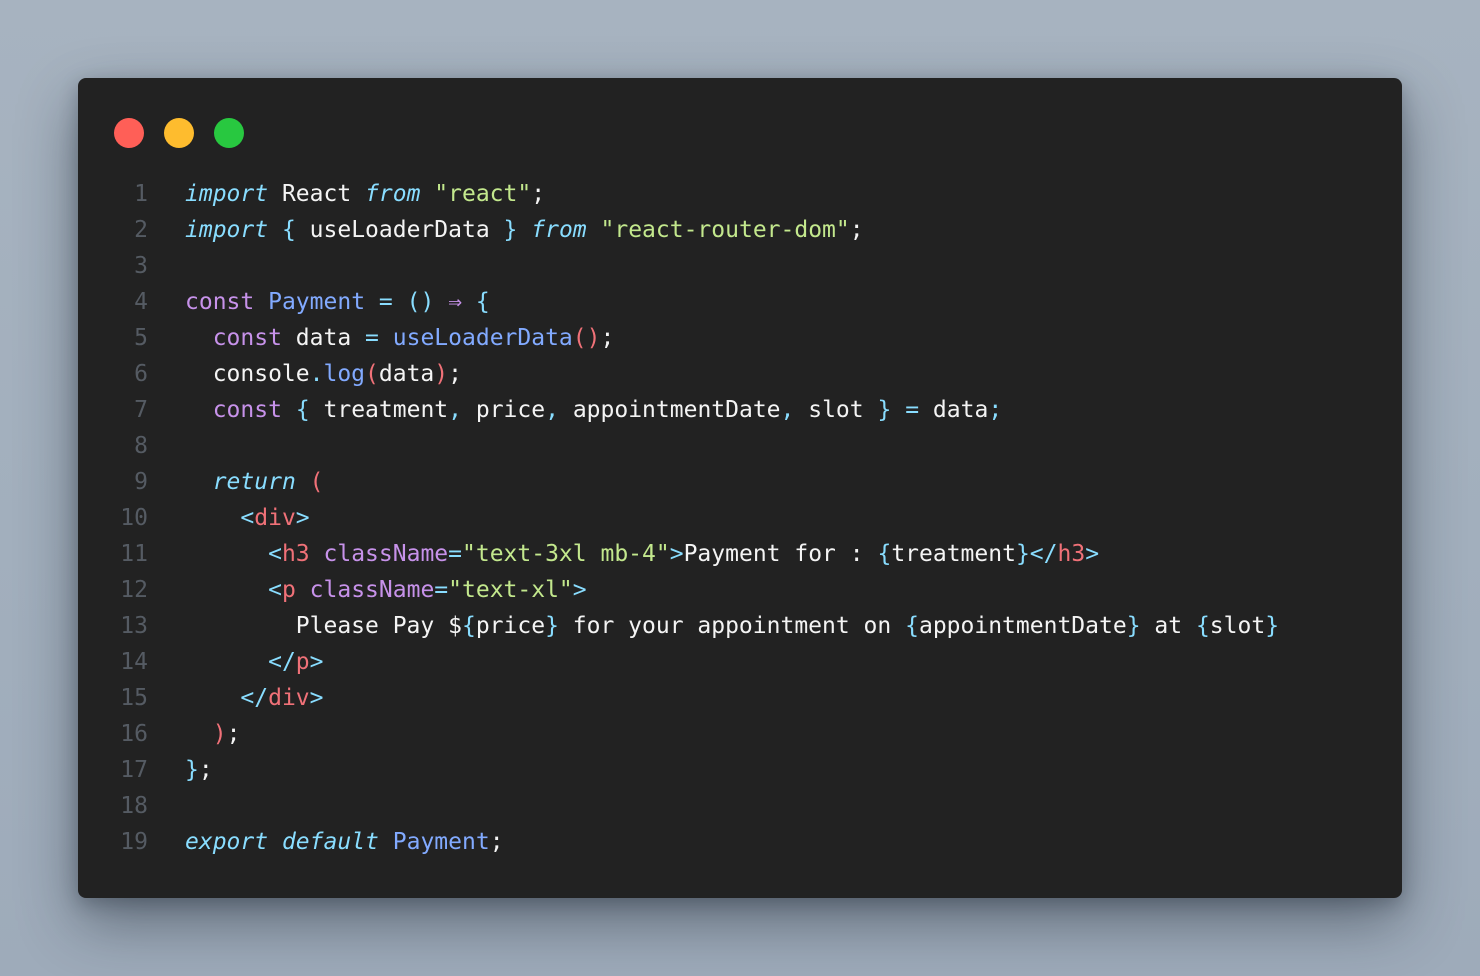 This screenshot has height=976, width=1480. Describe the element at coordinates (247, 374) in the screenshot. I see `code-token: console` at that location.